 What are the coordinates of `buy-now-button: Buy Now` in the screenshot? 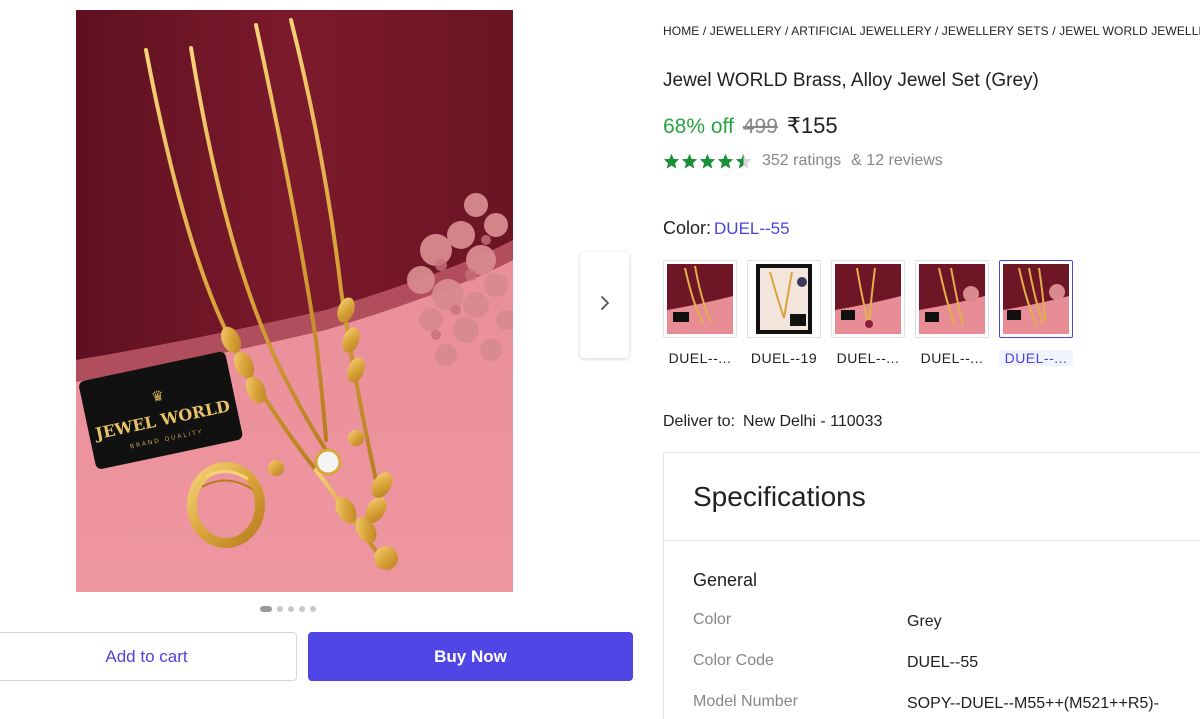 It's located at (470, 656).